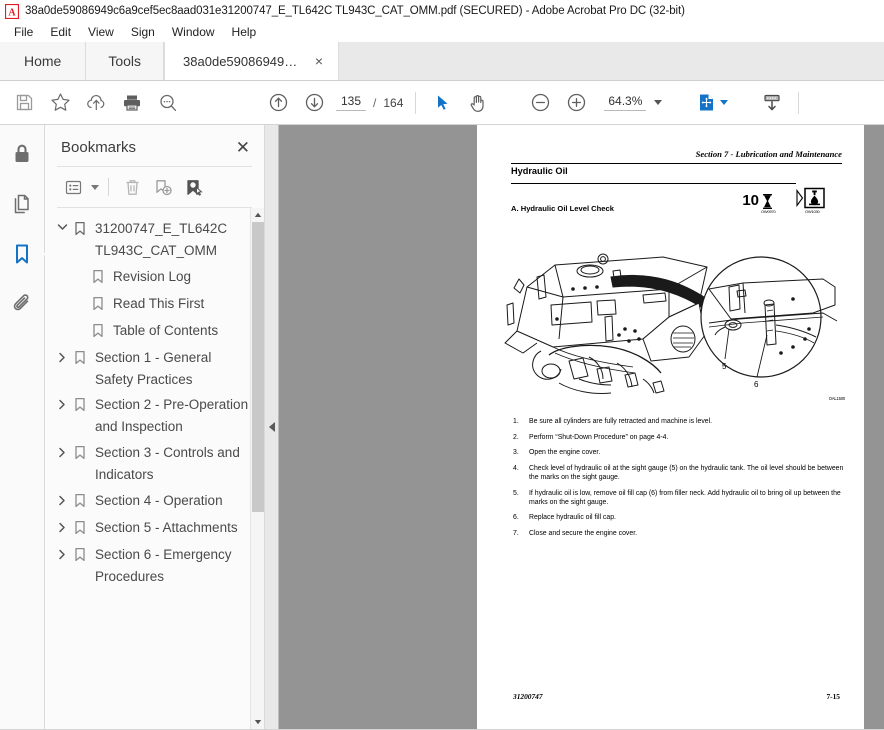 This screenshot has width=884, height=730. Describe the element at coordinates (625, 102) in the screenshot. I see `zoom-level-value: 64.3%` at that location.